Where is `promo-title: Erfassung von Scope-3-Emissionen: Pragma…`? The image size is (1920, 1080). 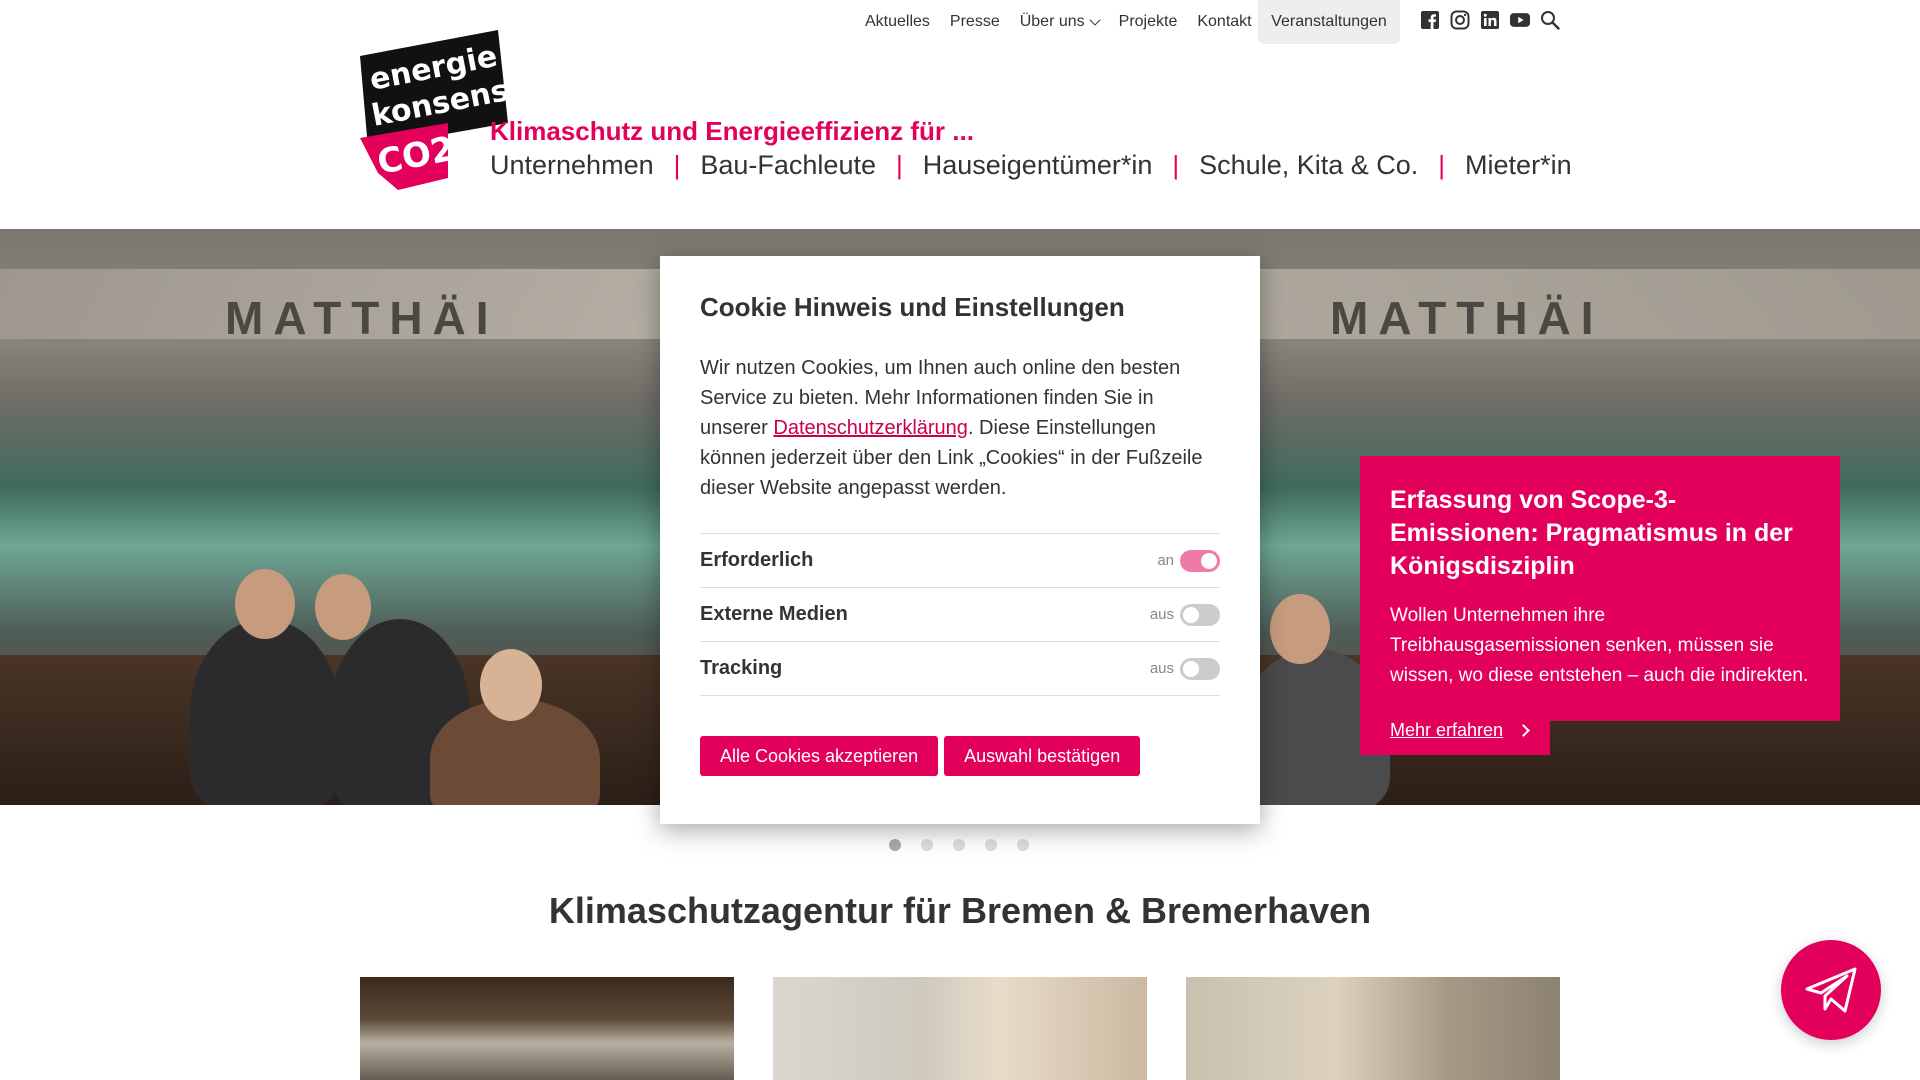
promo-title: Erfassung von Scope-3-Emissionen: Pragma… is located at coordinates (1591, 533).